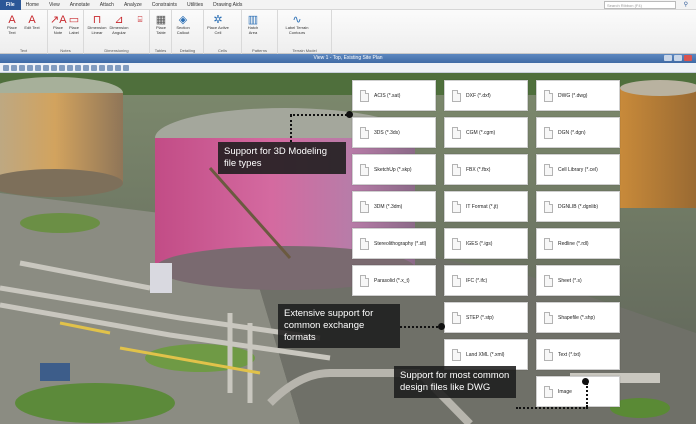 Image resolution: width=696 pixels, height=424 pixels. Describe the element at coordinates (678, 58) in the screenshot. I see `maximize-button` at that location.